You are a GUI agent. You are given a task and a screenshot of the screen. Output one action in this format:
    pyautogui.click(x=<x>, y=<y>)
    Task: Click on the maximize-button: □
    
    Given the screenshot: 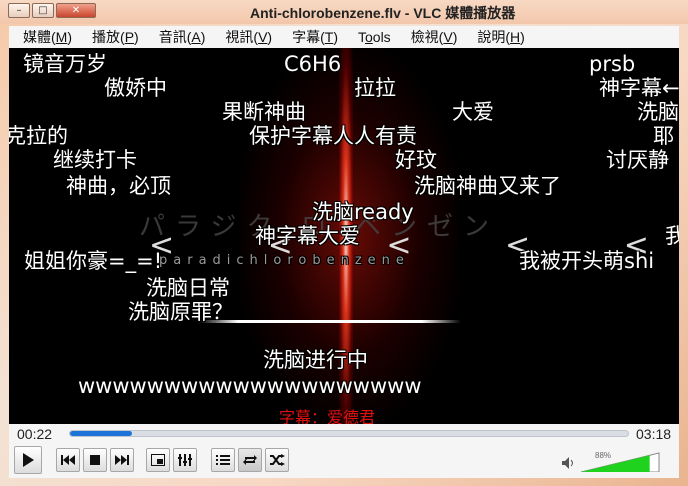 What is the action you would take?
    pyautogui.click(x=43, y=10)
    